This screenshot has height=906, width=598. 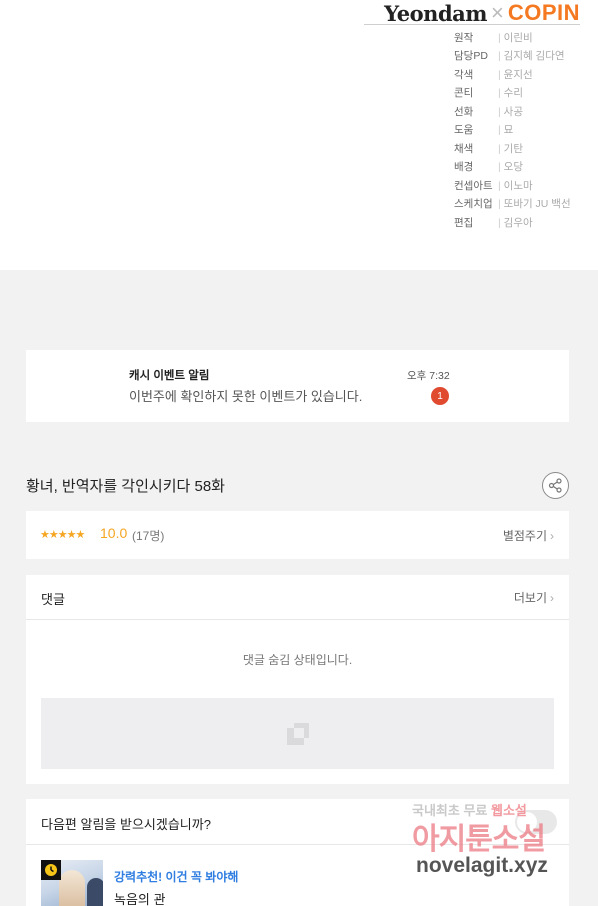 I want to click on rating-card: ★★★★★ 10.0 (17명) 별점주기 ›, so click(x=297, y=535).